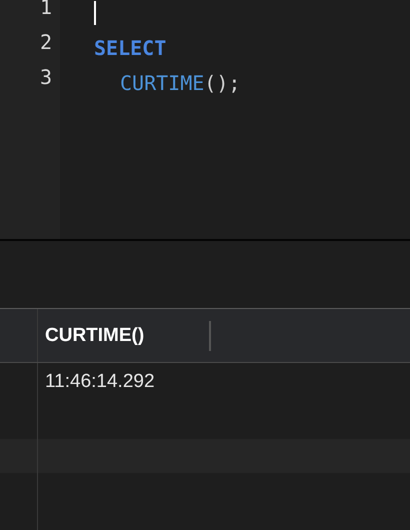 Image resolution: width=410 pixels, height=530 pixels. What do you see at coordinates (162, 82) in the screenshot?
I see `function-name: CURTIME` at bounding box center [162, 82].